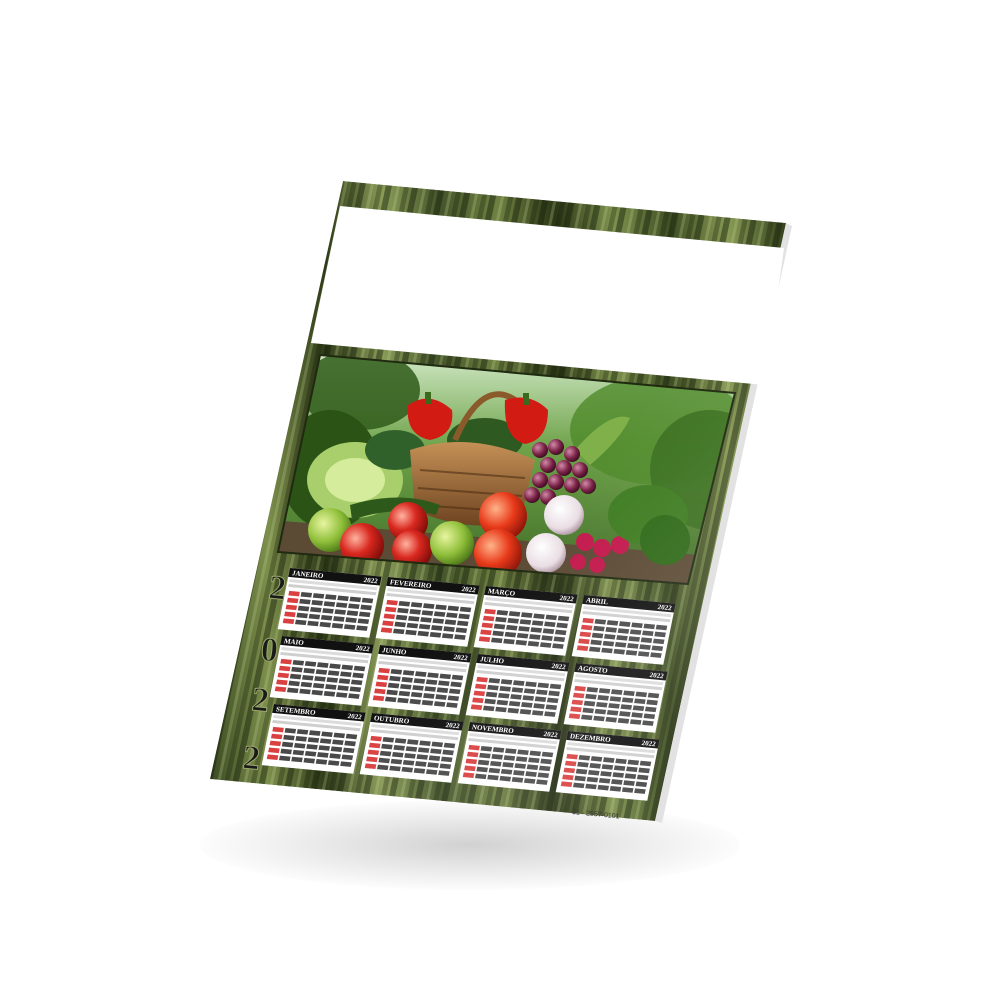 This screenshot has height=1000, width=1000. I want to click on month-block: AGOSTO2022, so click(615, 698).